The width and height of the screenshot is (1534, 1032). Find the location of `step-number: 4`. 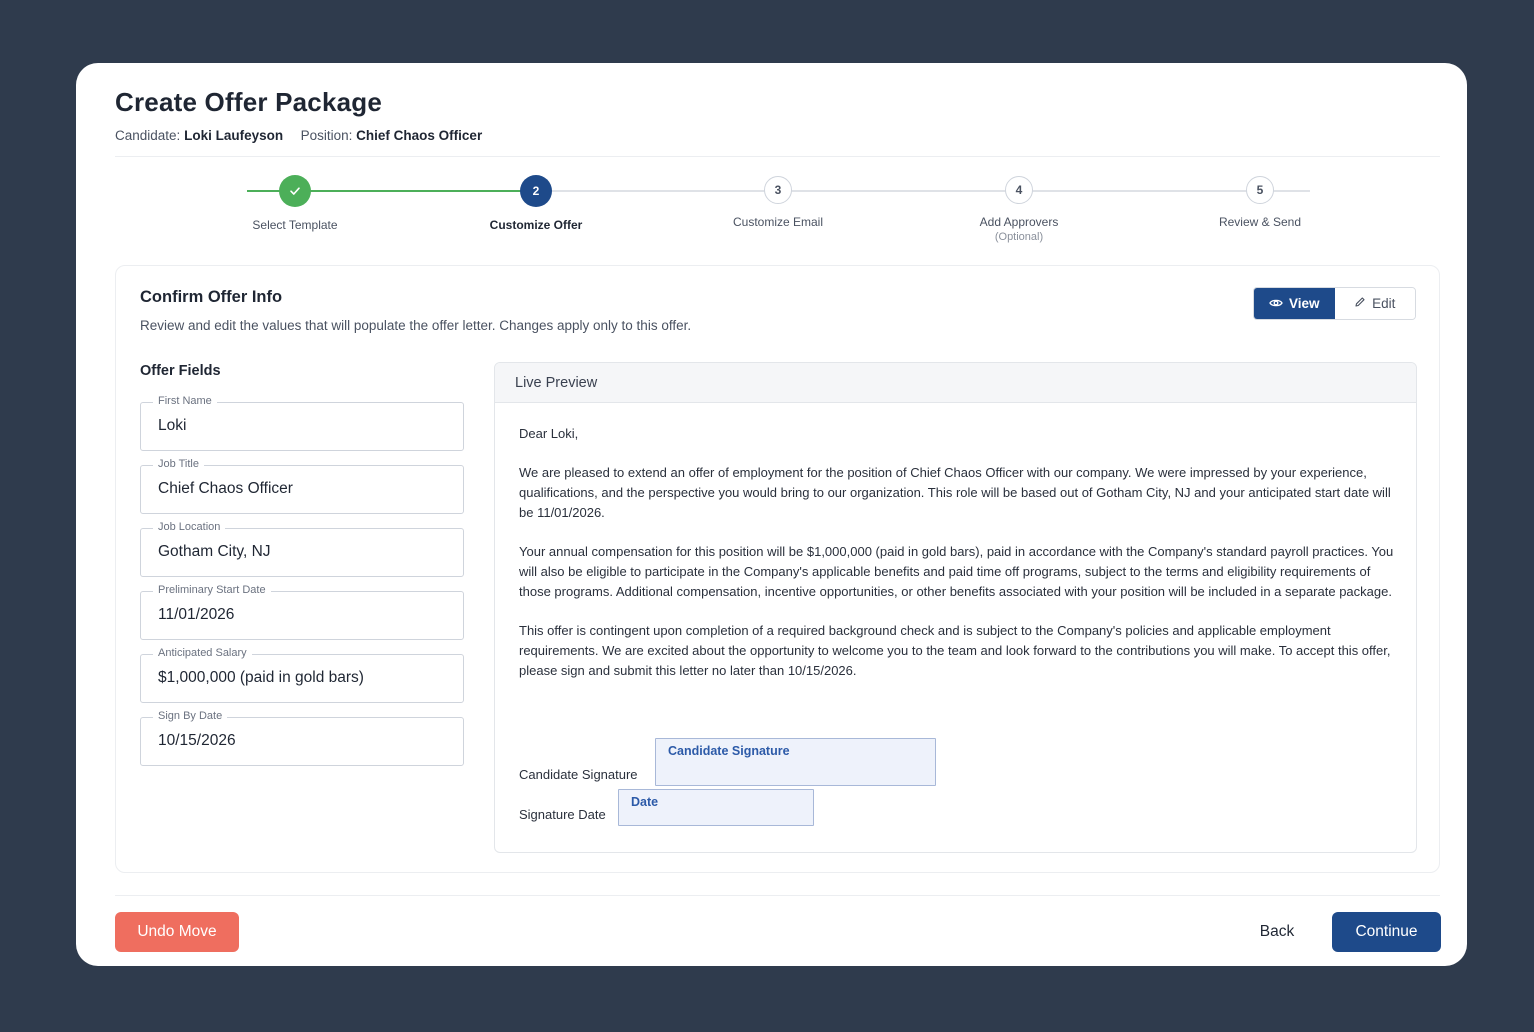

step-number: 4 is located at coordinates (1019, 190).